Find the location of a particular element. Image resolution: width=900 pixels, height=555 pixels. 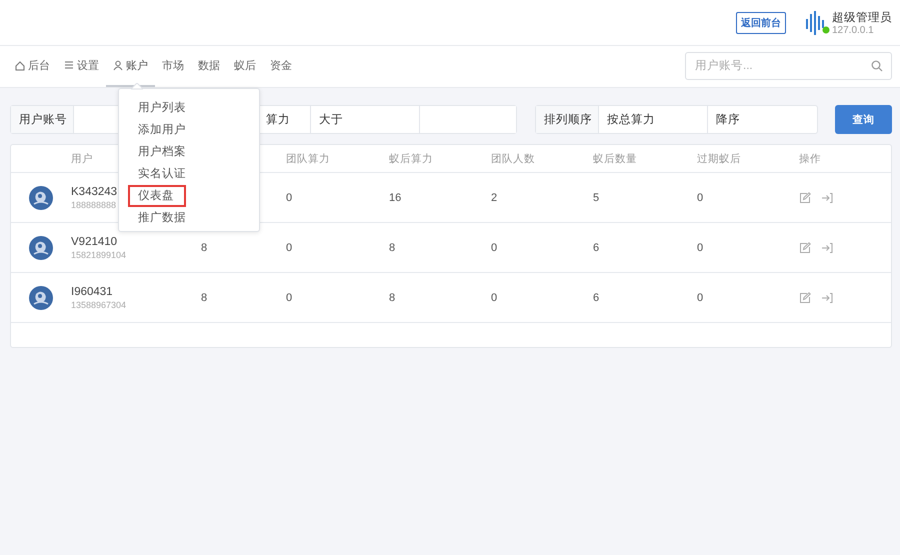

home-icon is located at coordinates (20, 65).